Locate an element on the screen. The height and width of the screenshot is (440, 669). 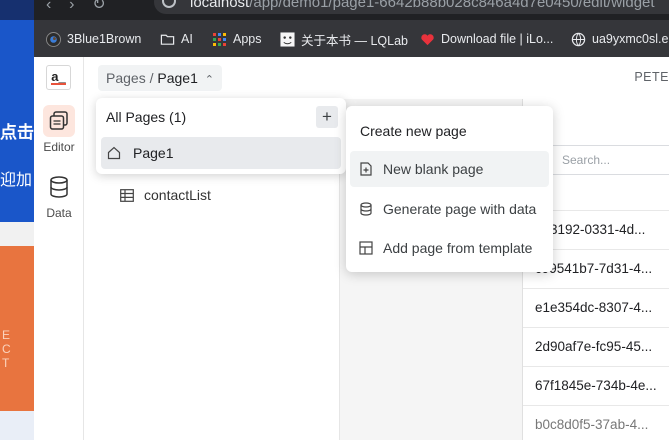
nav-data: Data is located at coordinates (59, 195).